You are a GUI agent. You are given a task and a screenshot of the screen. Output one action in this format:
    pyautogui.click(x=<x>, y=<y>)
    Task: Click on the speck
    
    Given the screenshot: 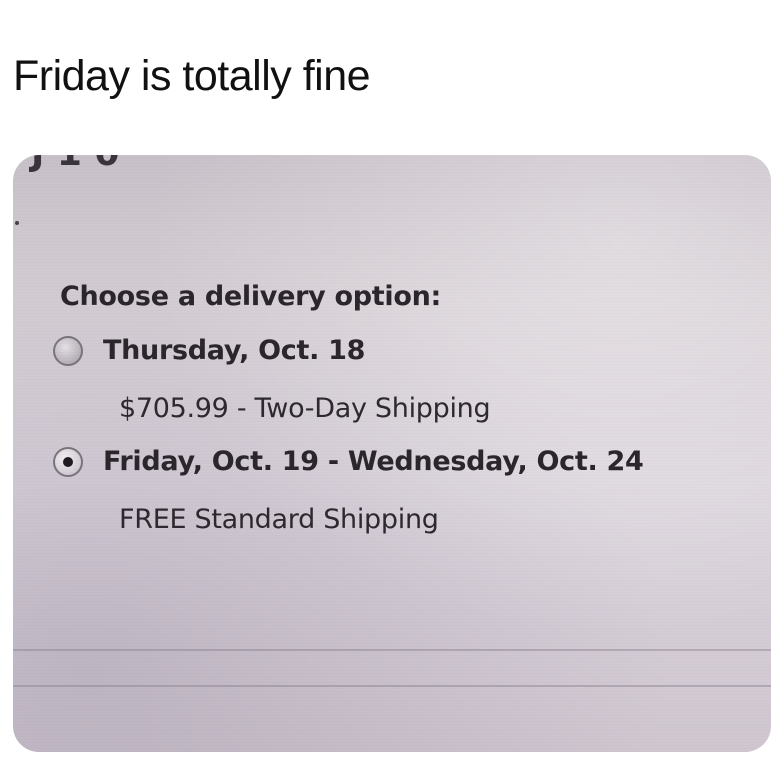 What is the action you would take?
    pyautogui.click(x=17, y=223)
    